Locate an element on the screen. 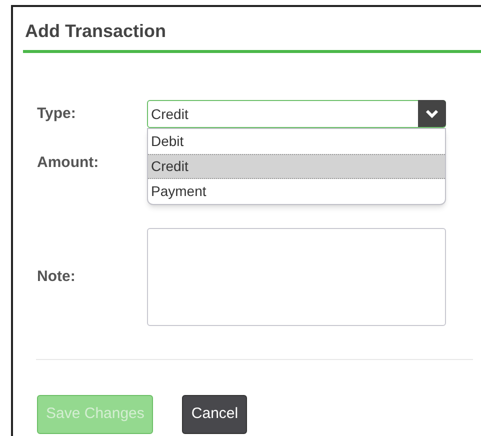  dropdown-option: Payment is located at coordinates (296, 191).